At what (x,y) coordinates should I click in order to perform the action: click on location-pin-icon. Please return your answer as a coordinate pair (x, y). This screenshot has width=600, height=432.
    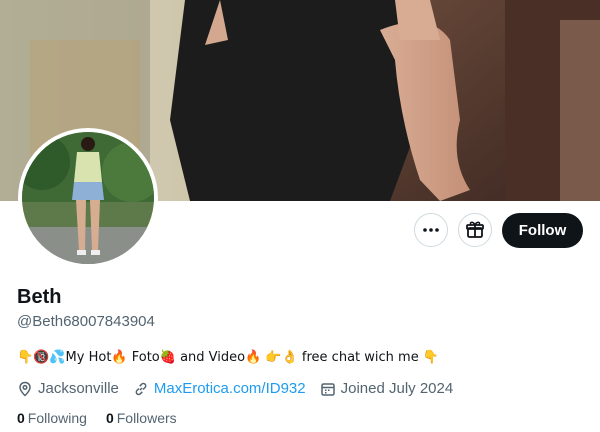
    Looking at the image, I should click on (25, 389).